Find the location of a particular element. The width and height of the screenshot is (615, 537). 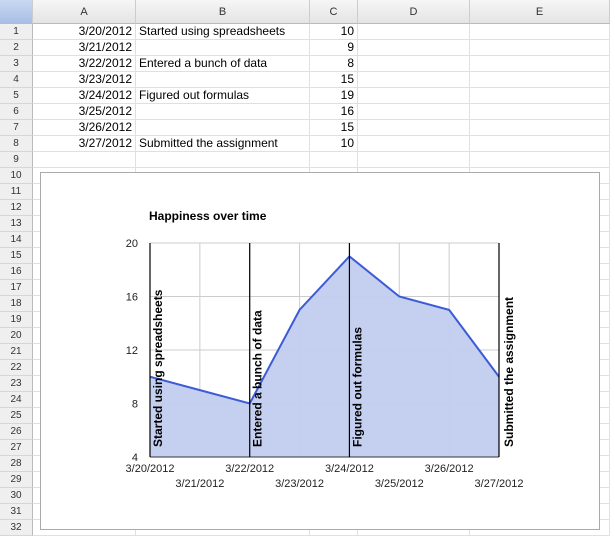

cell-D7 is located at coordinates (414, 128).